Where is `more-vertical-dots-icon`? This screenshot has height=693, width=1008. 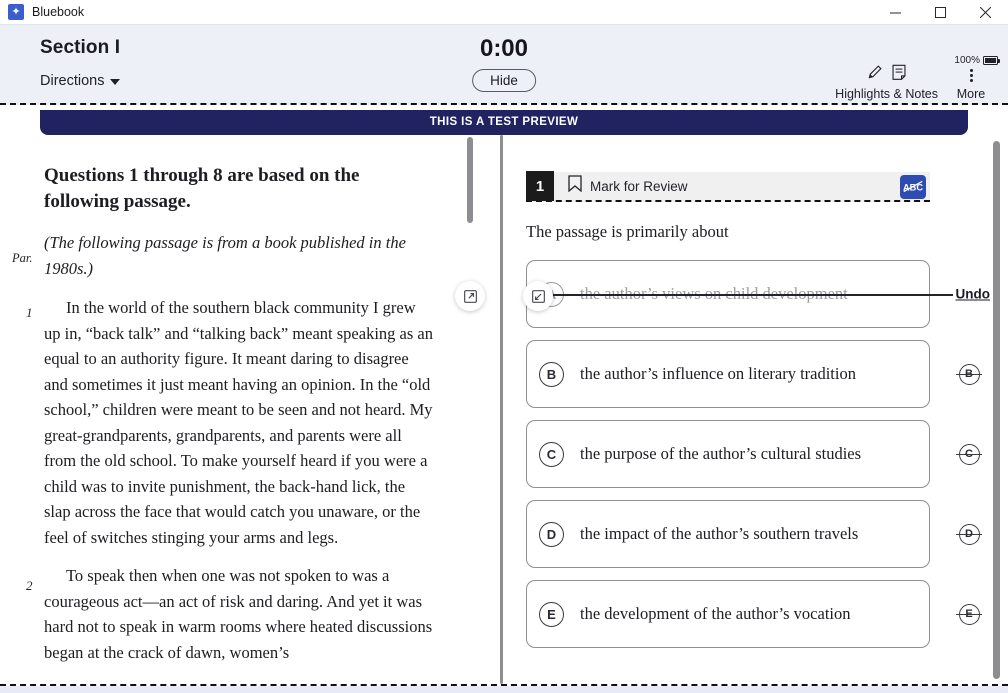 more-vertical-dots-icon is located at coordinates (971, 75).